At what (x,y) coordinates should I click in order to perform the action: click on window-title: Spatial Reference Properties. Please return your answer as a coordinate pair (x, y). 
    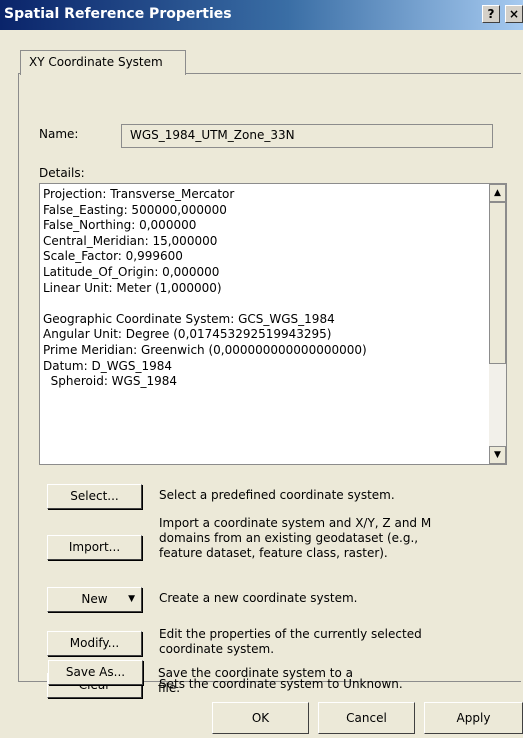
    Looking at the image, I should click on (118, 14).